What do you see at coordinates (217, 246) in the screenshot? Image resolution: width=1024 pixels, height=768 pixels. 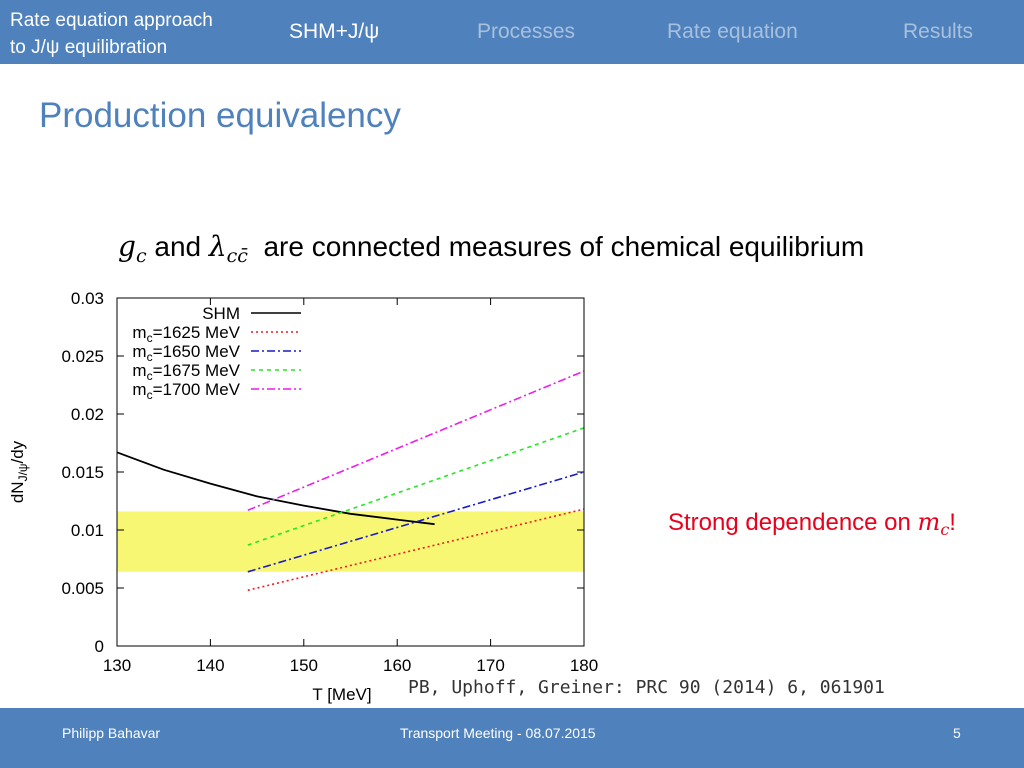 I see `lambda-symbol: λ` at bounding box center [217, 246].